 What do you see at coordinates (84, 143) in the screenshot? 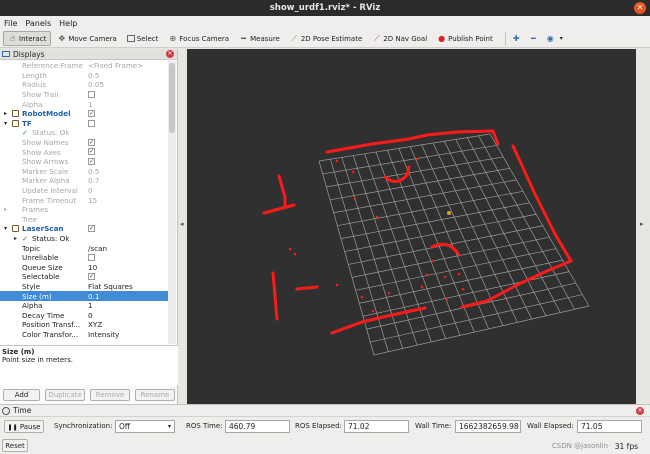
I see `property-row: Show Names ✓` at bounding box center [84, 143].